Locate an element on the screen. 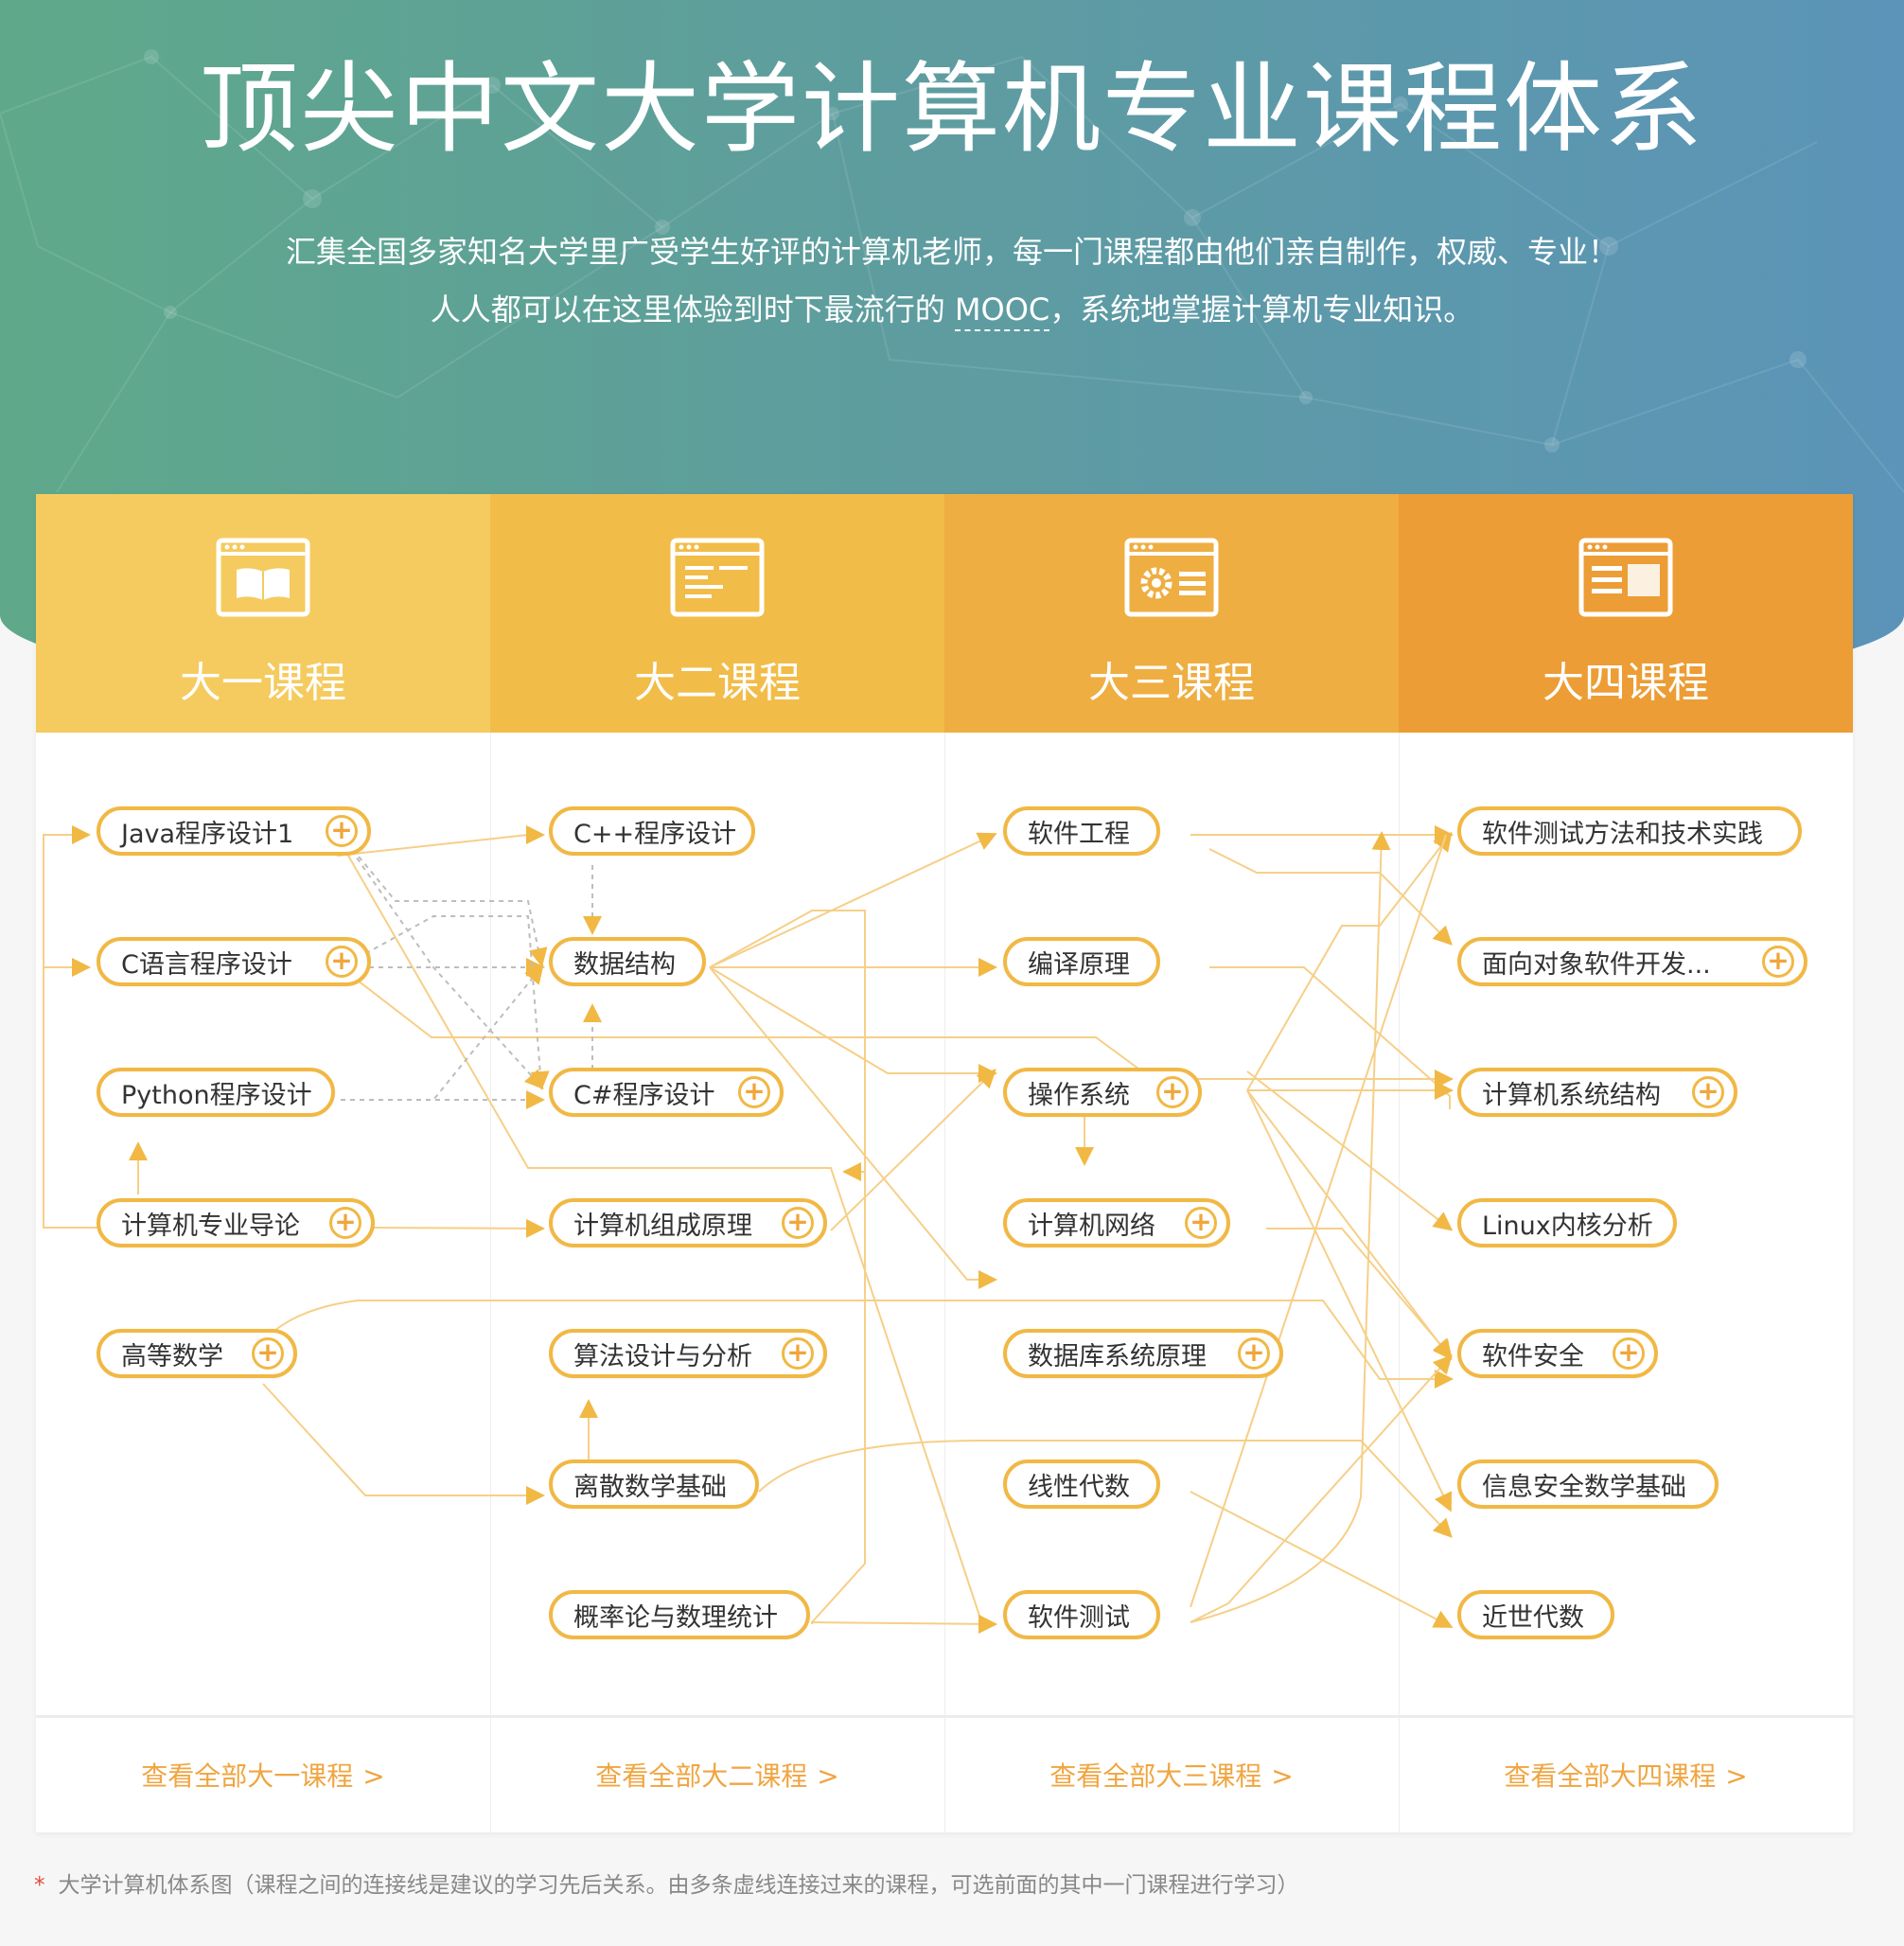 The width and height of the screenshot is (1904, 1946). course-node-year1: C语言程序设计 + is located at coordinates (234, 961).